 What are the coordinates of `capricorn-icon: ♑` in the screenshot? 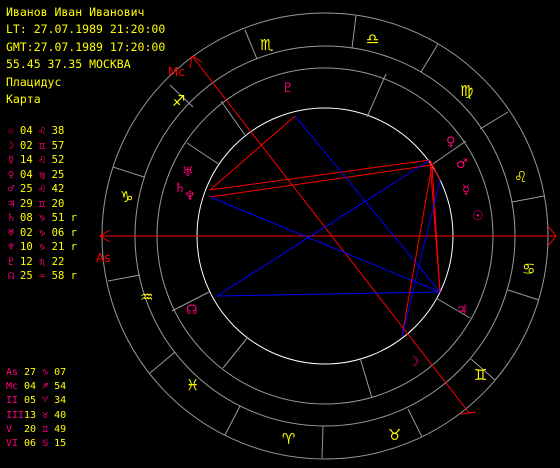 It's located at (126, 197).